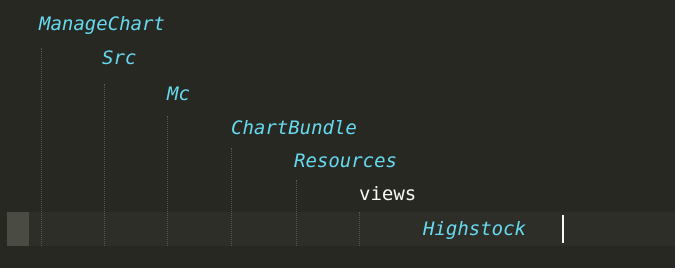 The image size is (686, 280). What do you see at coordinates (563, 229) in the screenshot?
I see `text-caret` at bounding box center [563, 229].